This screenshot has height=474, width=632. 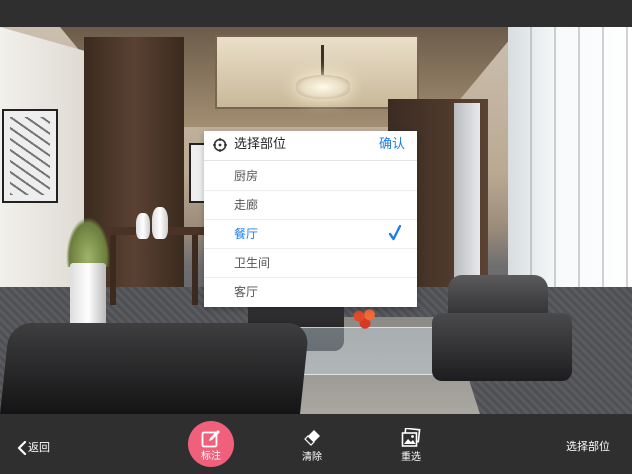 What do you see at coordinates (22, 448) in the screenshot?
I see `chevron-left-icon` at bounding box center [22, 448].